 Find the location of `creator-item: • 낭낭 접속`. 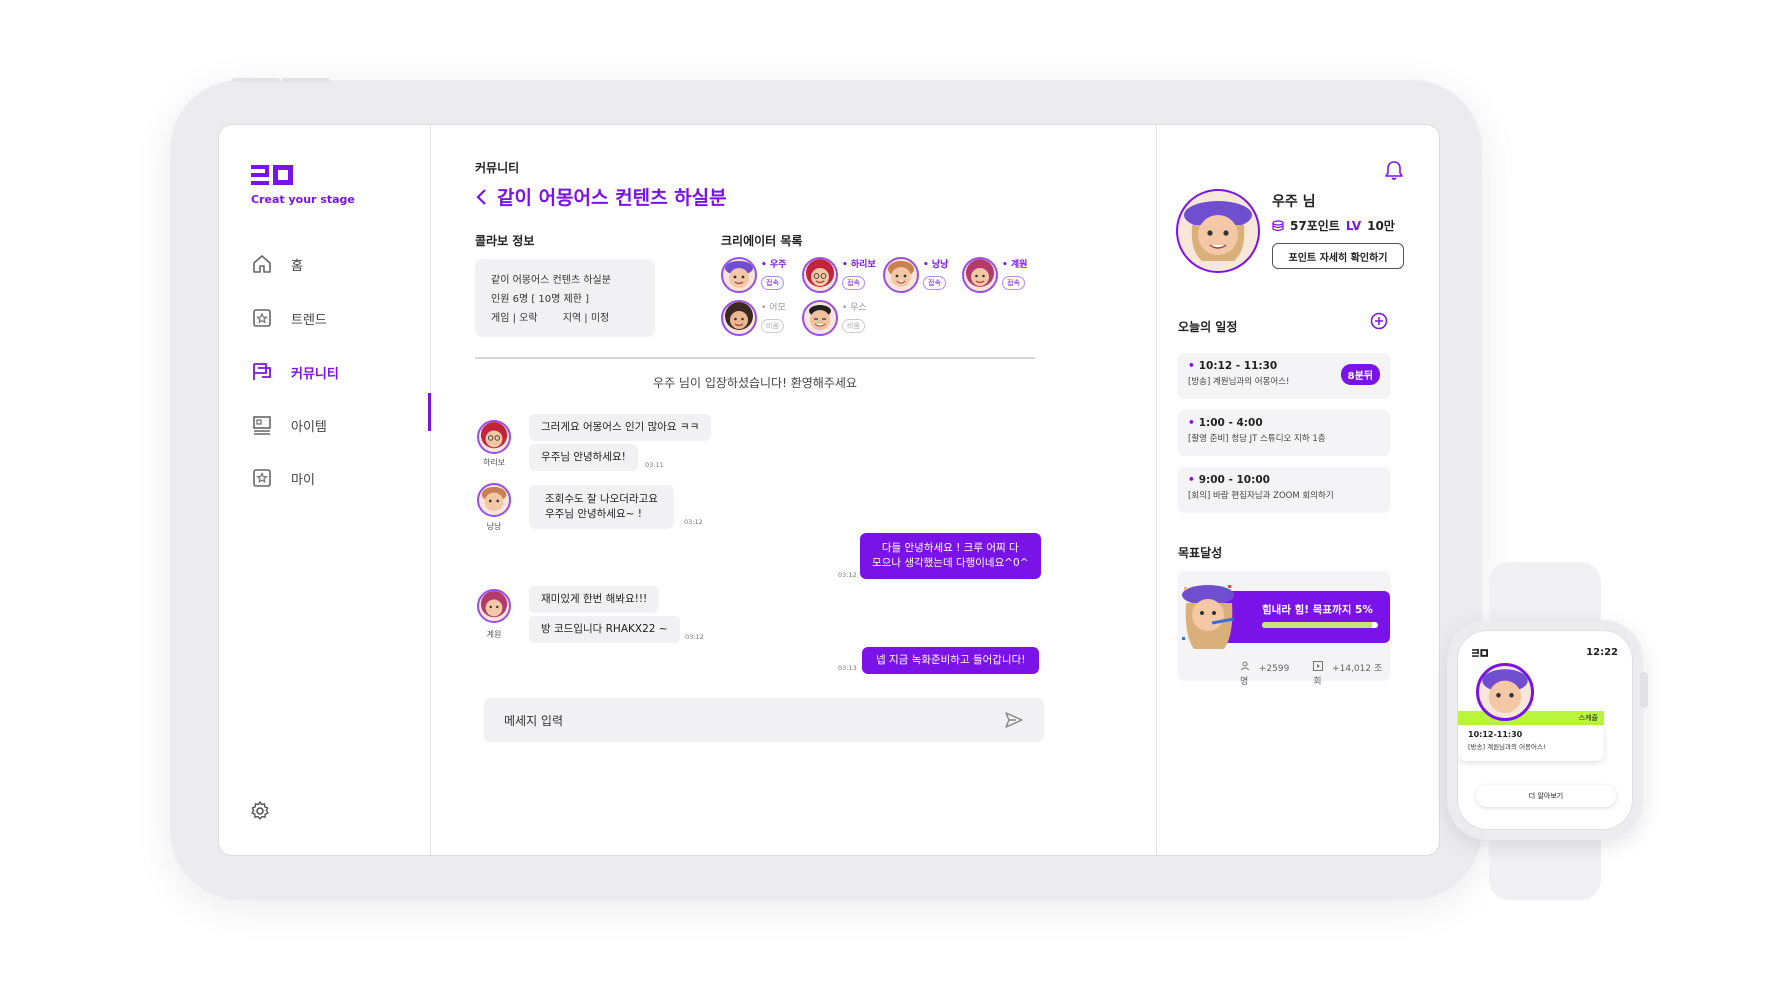

creator-item: • 낭낭 접속 is located at coordinates (915, 275).